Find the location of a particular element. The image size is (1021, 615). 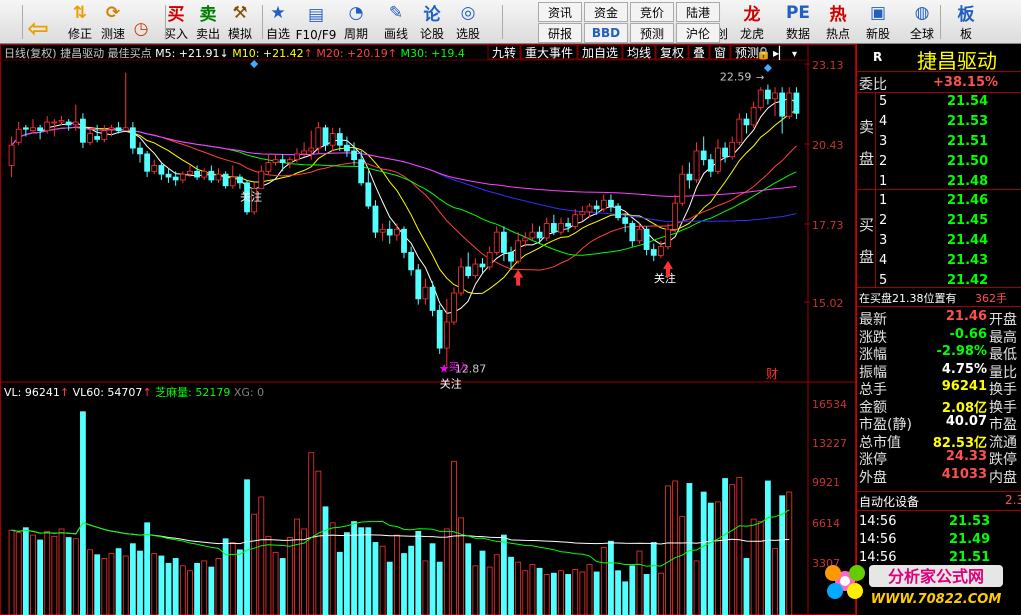

divider is located at coordinates (939, 71).